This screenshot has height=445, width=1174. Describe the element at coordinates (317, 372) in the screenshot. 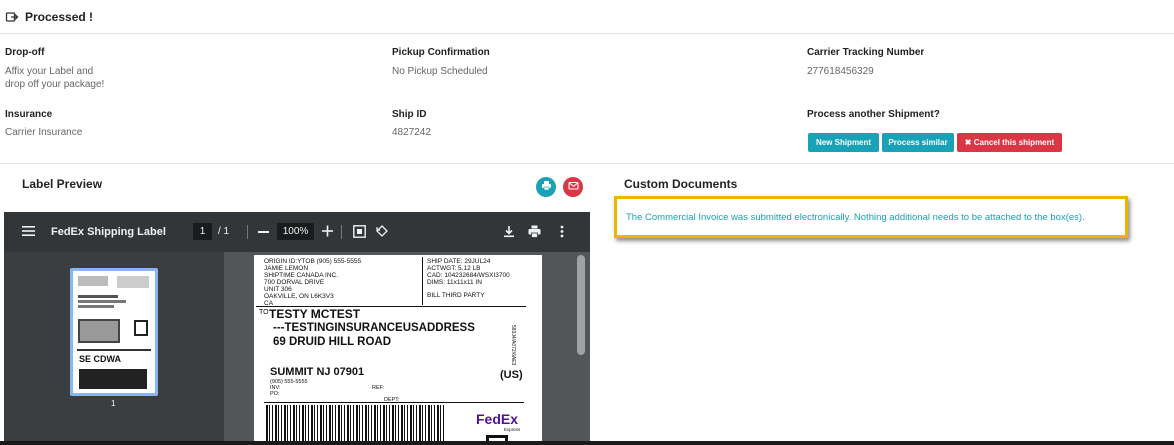

I see `recipient-city: SUMMIT NJ 07901` at that location.